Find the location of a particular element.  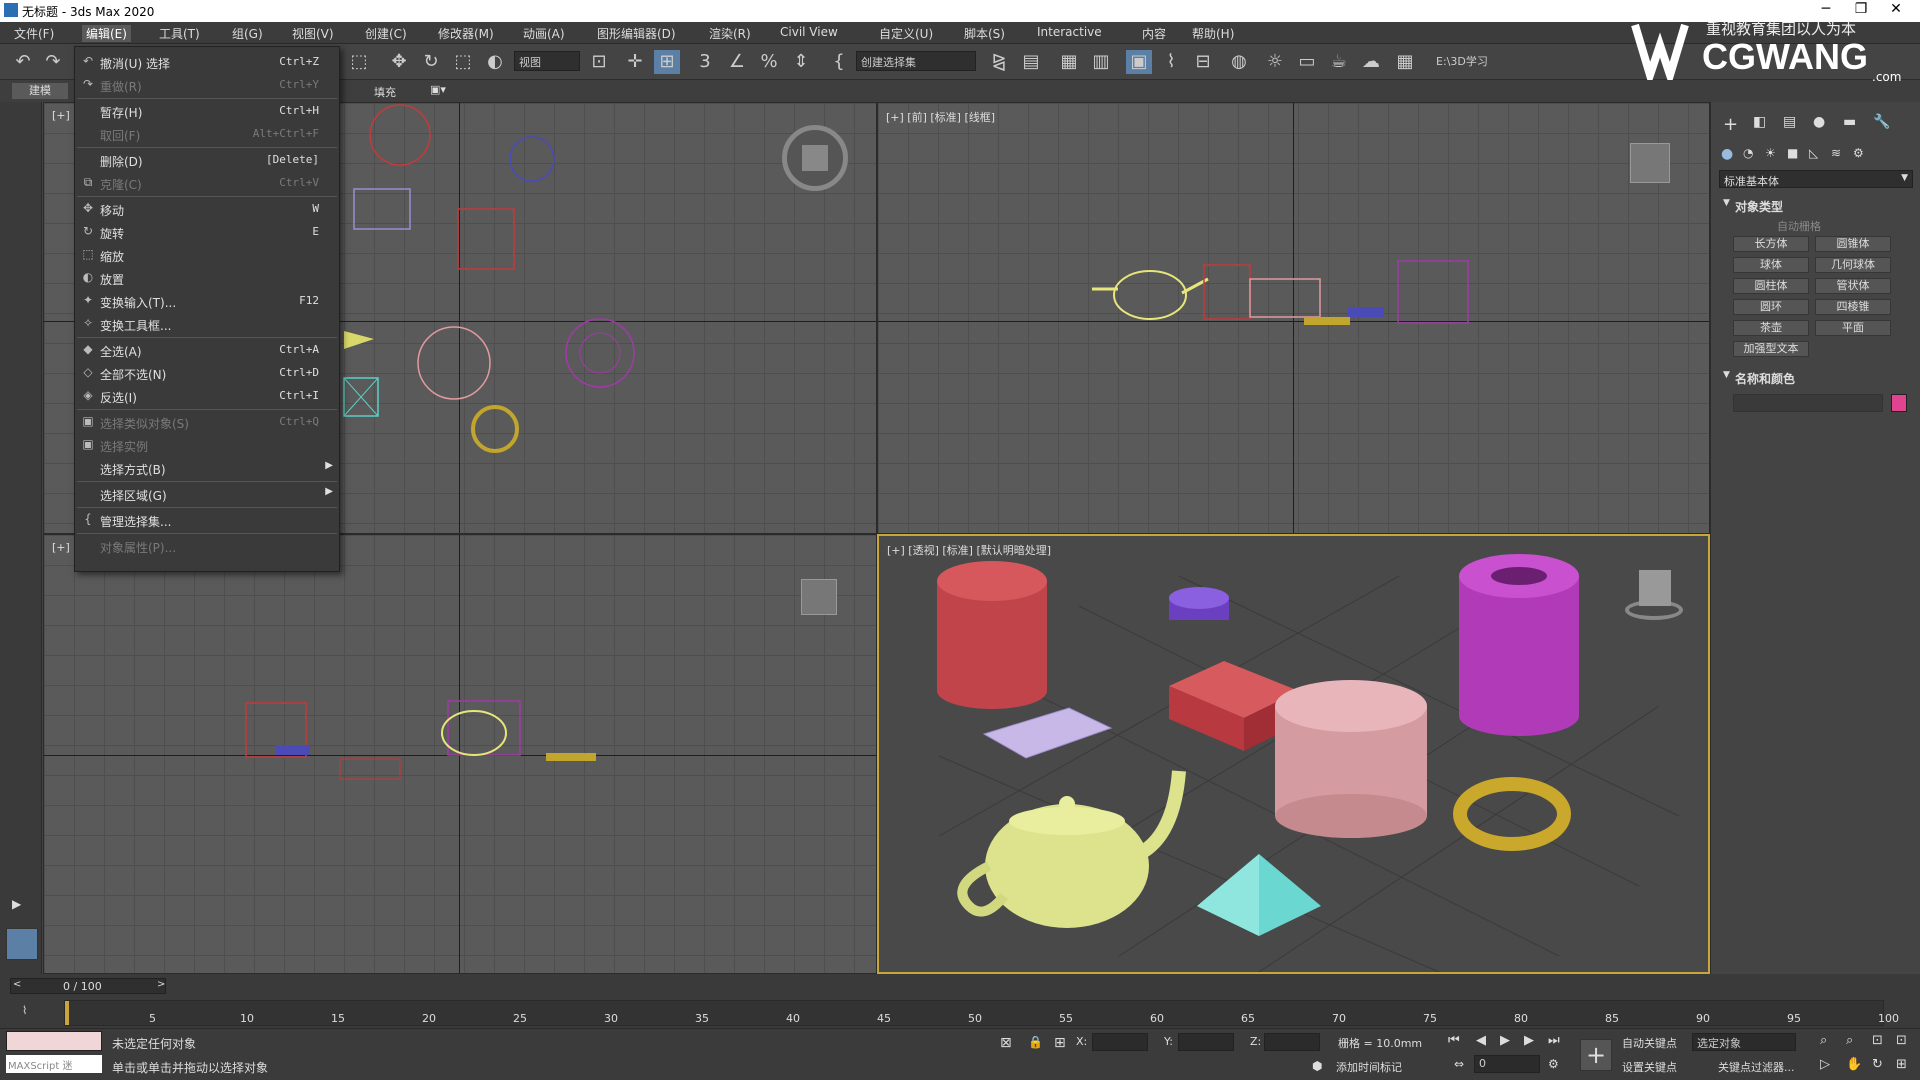

close-button: ✕ is located at coordinates (1896, 9).